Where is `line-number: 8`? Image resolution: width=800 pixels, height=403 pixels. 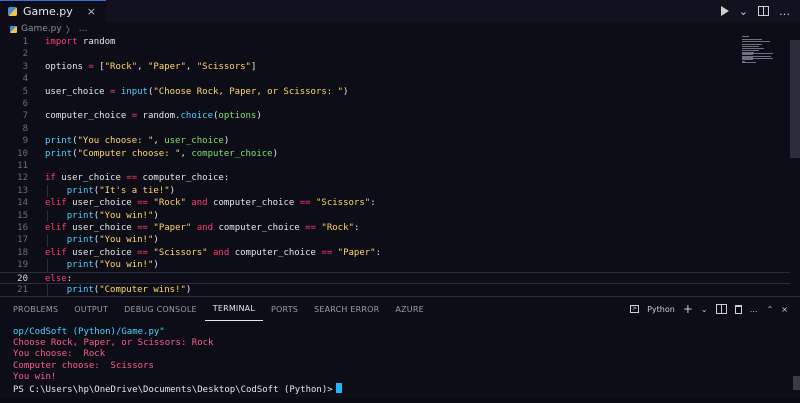
line-number: 8 is located at coordinates (14, 129).